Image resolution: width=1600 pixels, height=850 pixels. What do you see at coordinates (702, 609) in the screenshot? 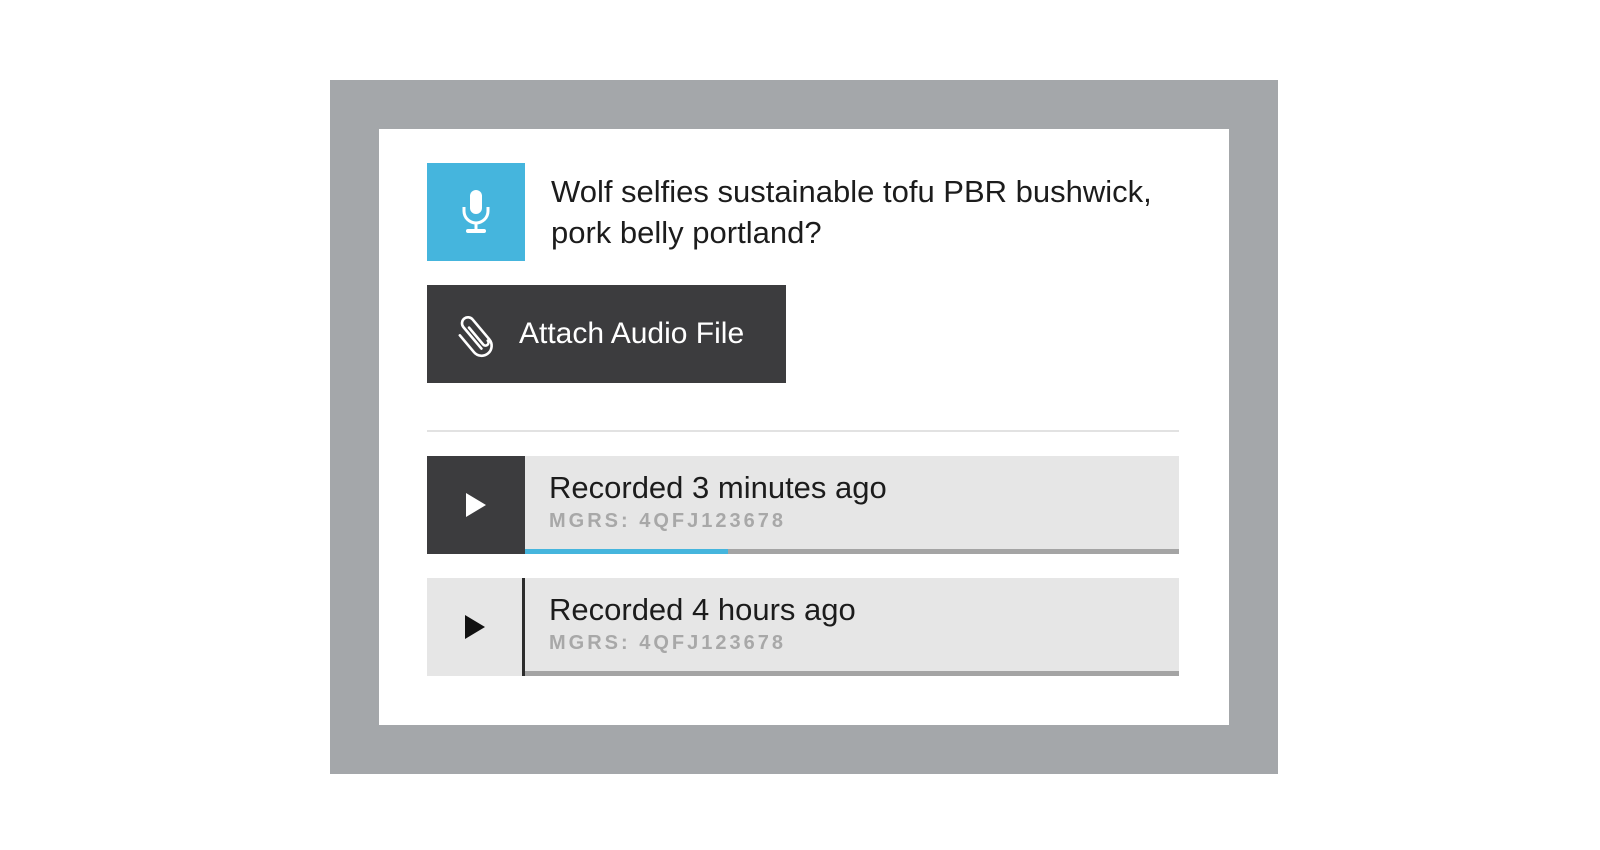
I see `recording-title: Recorded 4 hours ago` at bounding box center [702, 609].